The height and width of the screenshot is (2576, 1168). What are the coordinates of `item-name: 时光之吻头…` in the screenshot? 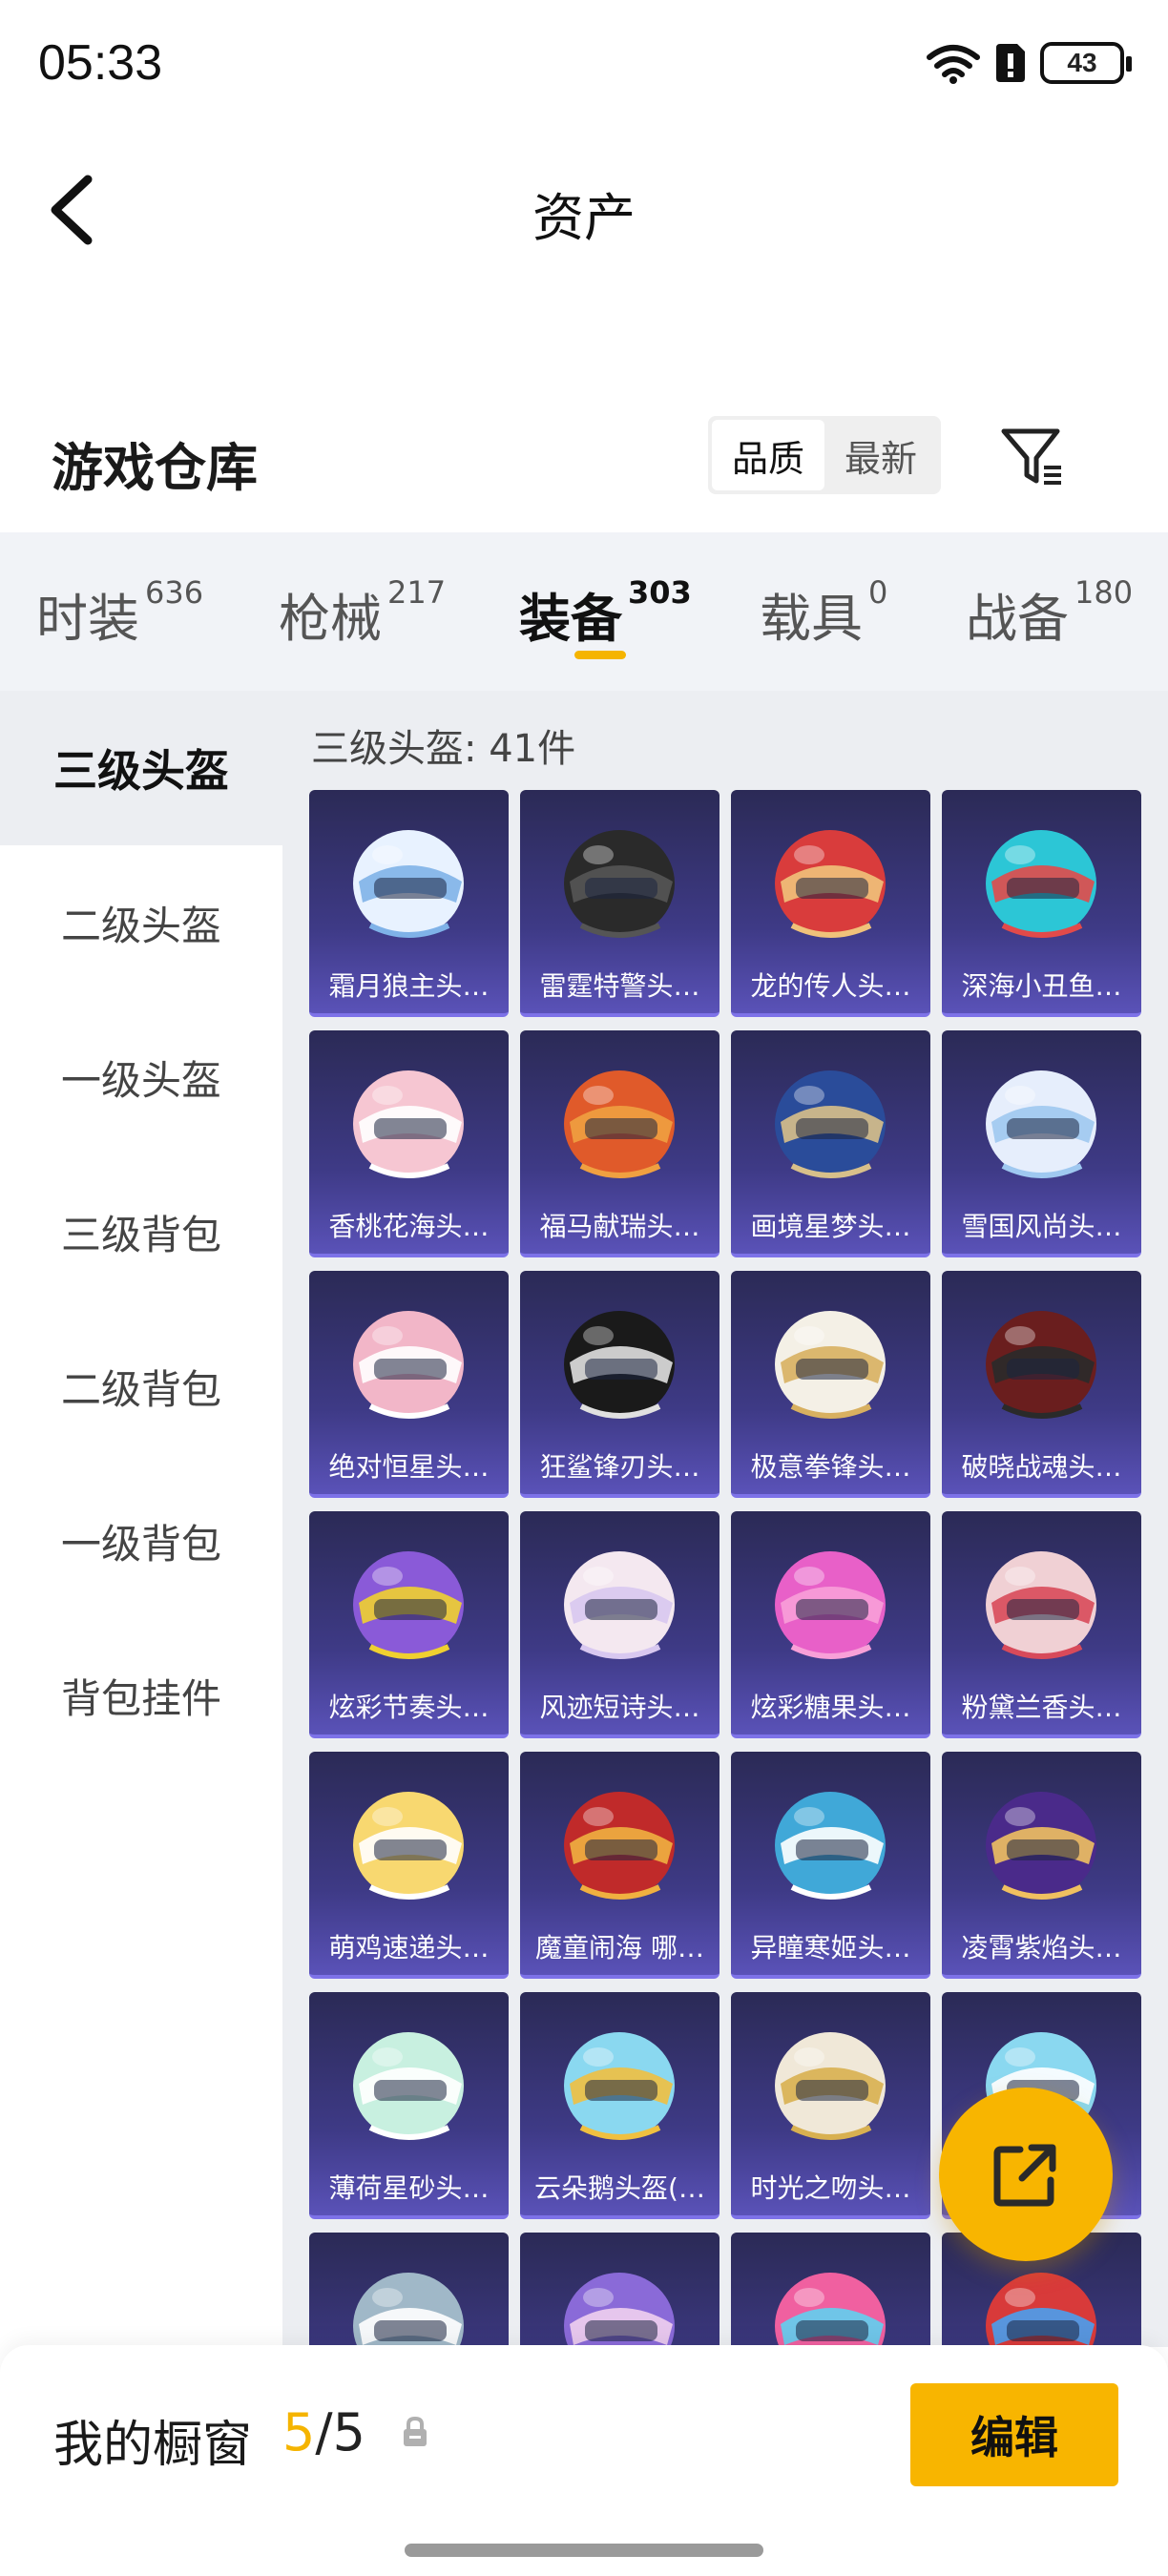 It's located at (831, 2188).